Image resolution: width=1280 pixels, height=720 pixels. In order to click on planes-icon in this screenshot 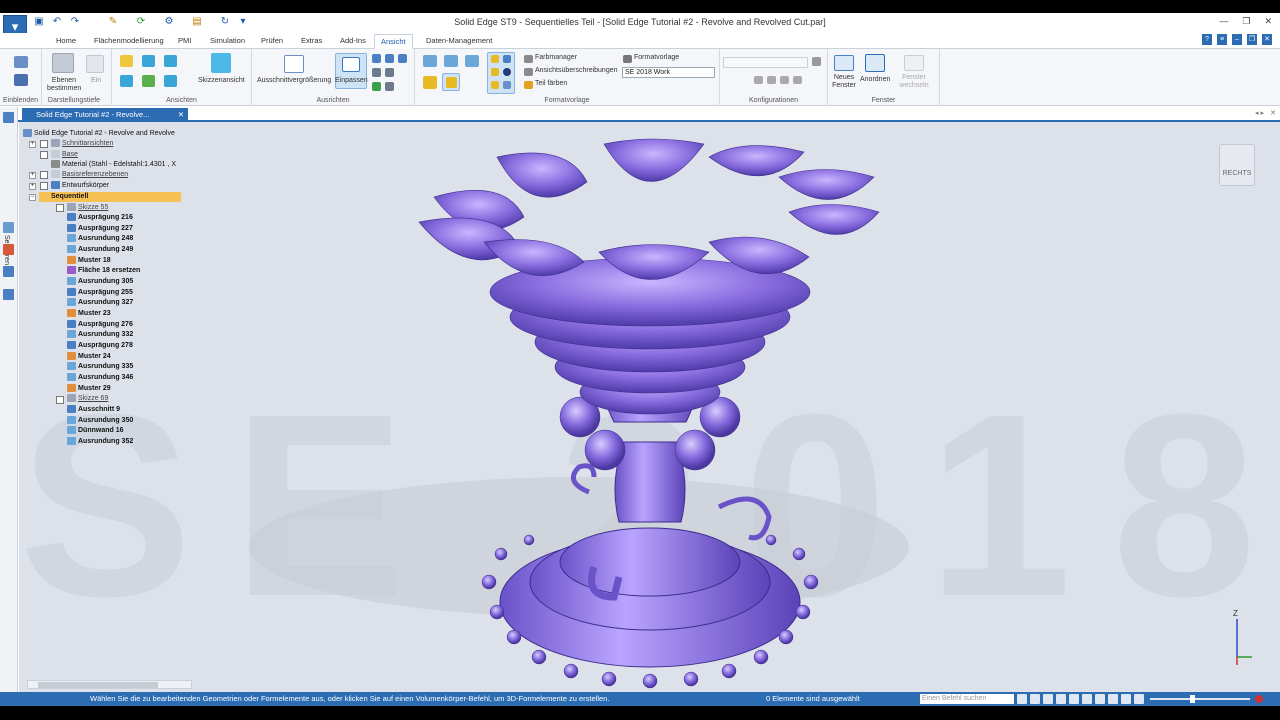, I will do `click(63, 63)`.